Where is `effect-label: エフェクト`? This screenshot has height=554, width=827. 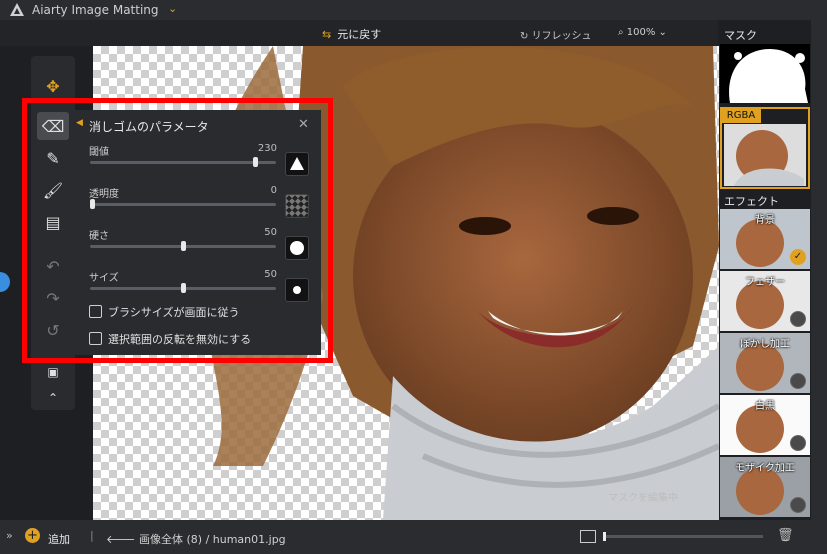 effect-label: エフェクト is located at coordinates (751, 201).